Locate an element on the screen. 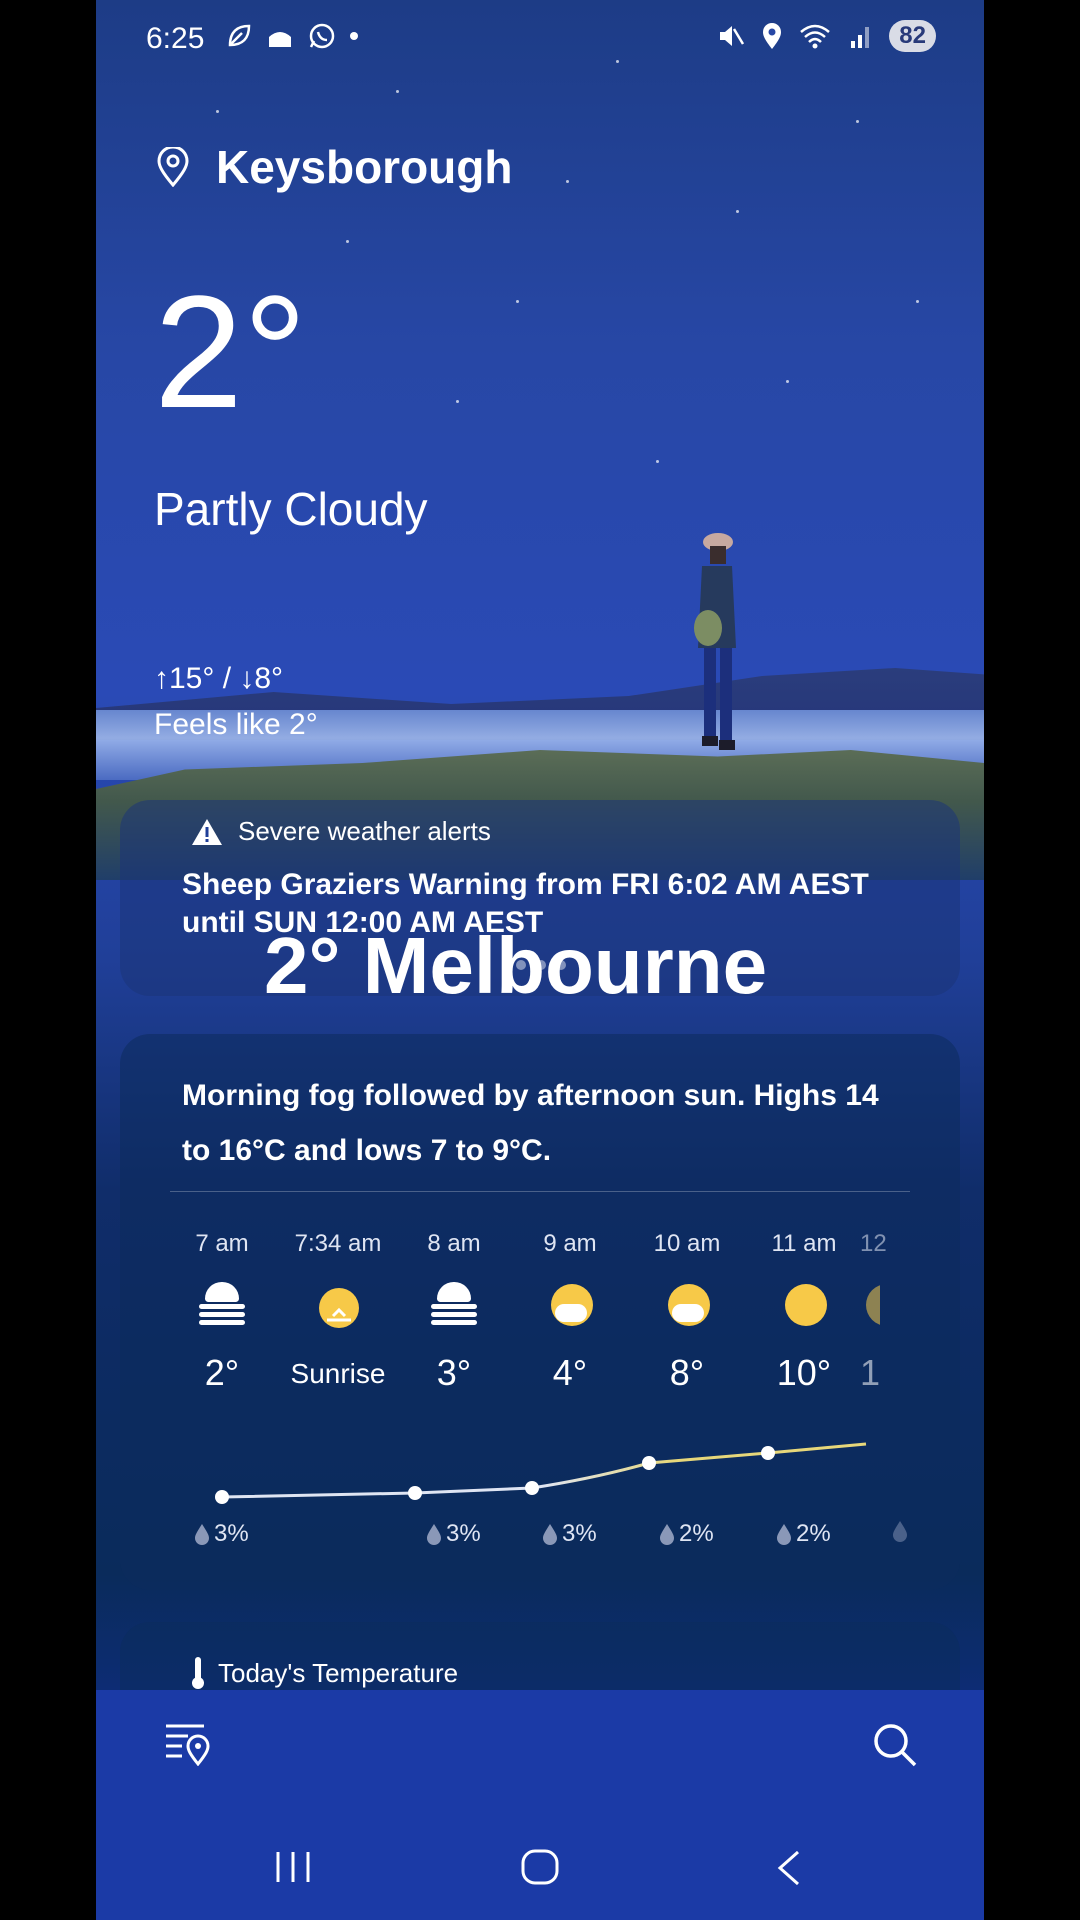 The height and width of the screenshot is (1920, 1080). temperature-graph is located at coordinates (541, 1473).